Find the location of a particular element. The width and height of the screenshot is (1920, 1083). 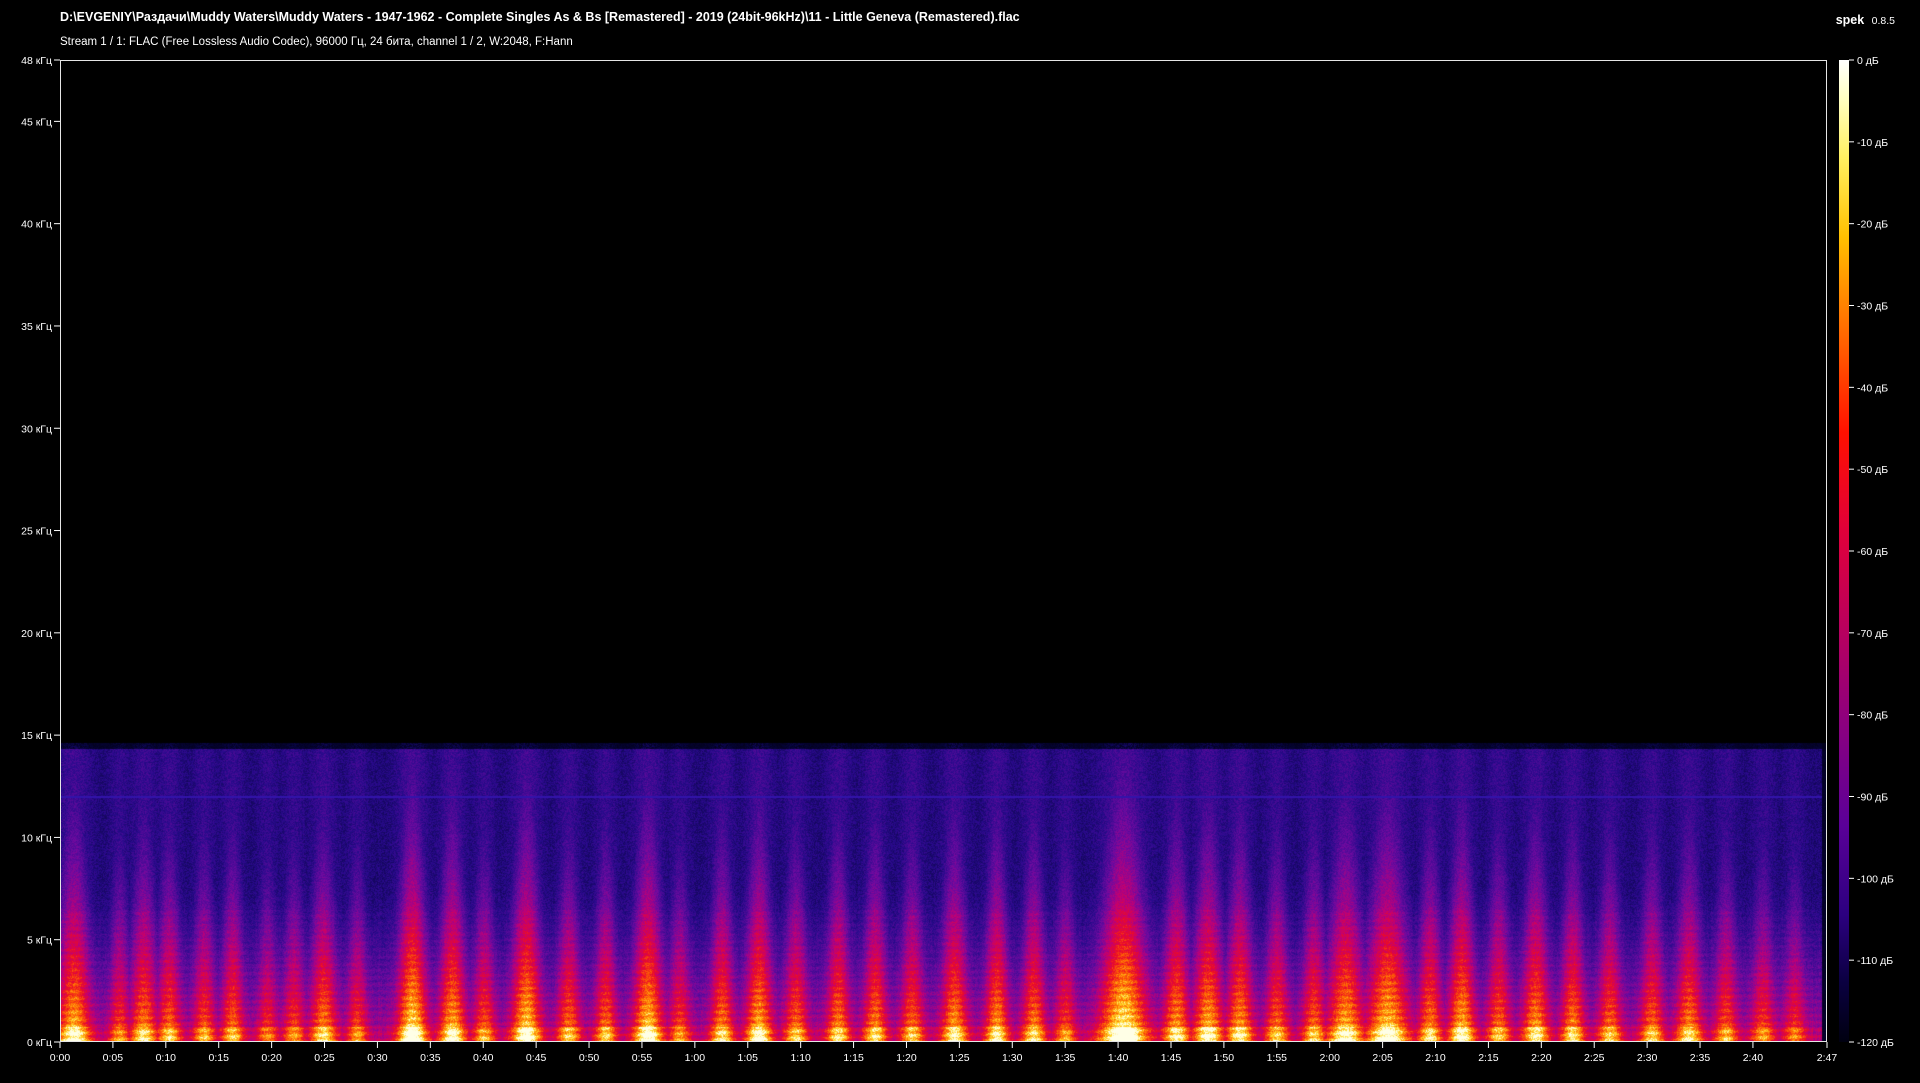

db-tick-label: -110 дБ is located at coordinates (1875, 961).